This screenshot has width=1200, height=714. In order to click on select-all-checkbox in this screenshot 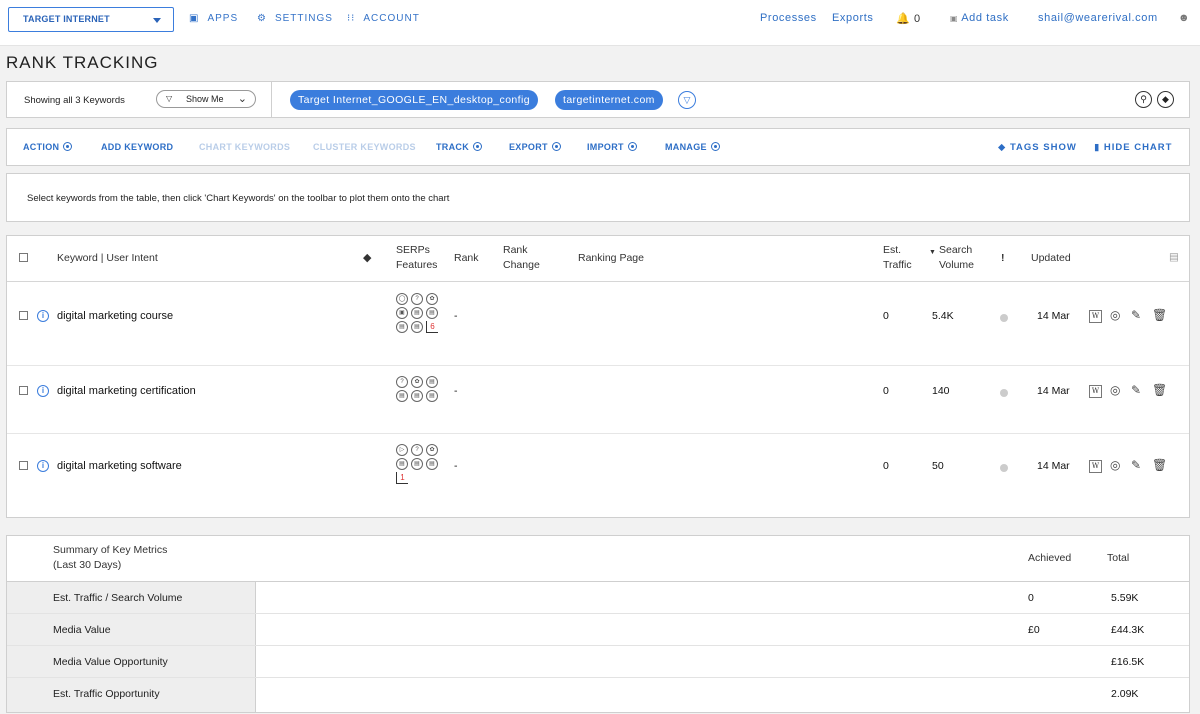, I will do `click(23, 257)`.